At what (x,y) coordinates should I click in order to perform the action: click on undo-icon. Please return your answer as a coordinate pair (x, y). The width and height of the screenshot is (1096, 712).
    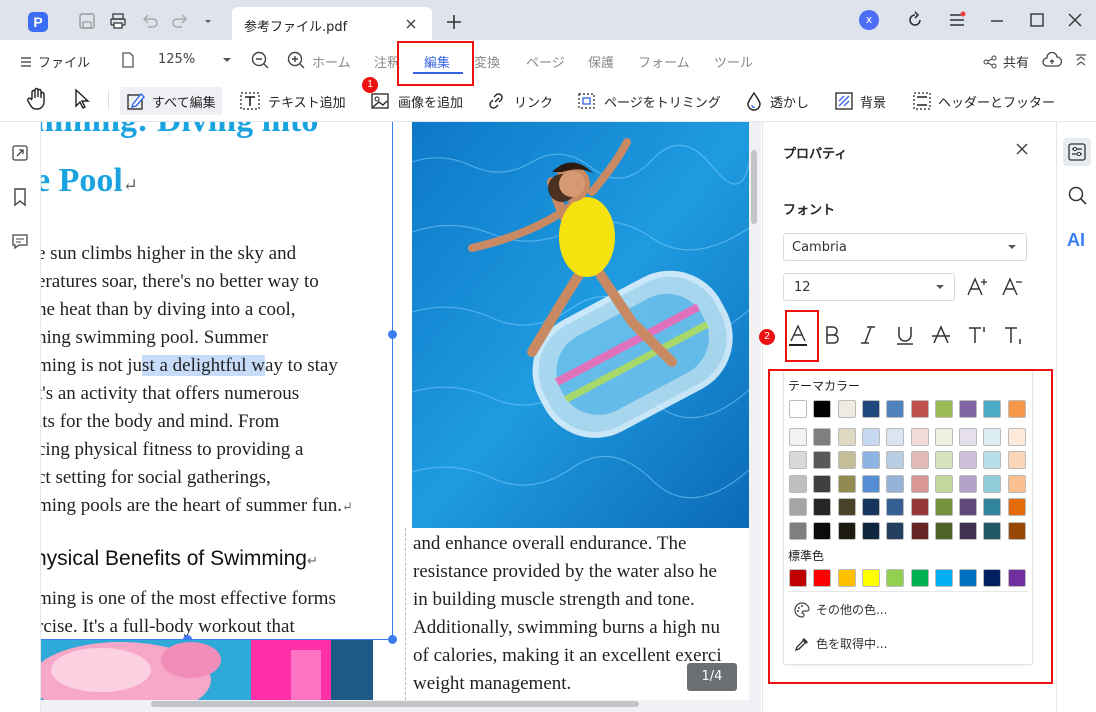
    Looking at the image, I should click on (150, 21).